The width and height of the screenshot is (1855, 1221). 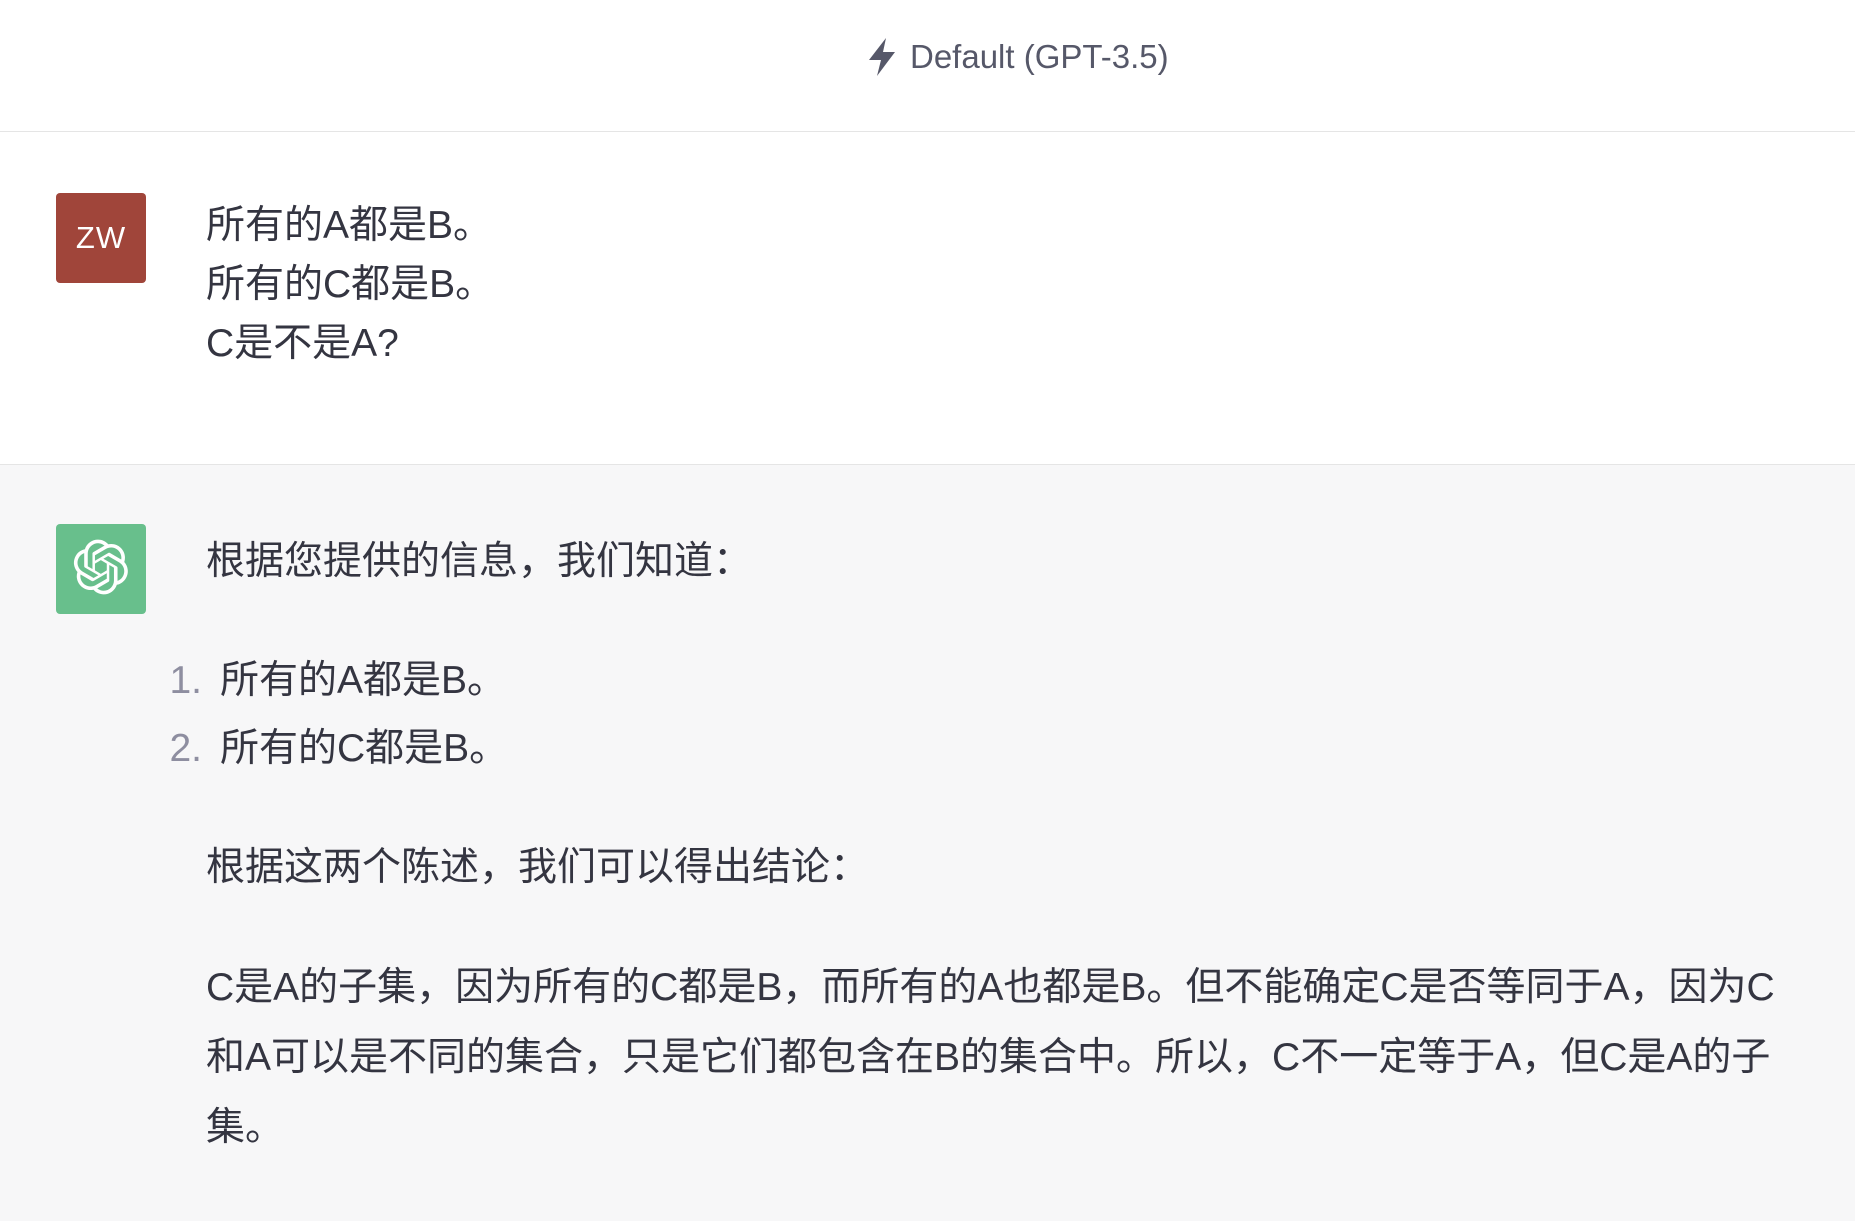 I want to click on user-avatar: ZW, so click(x=101, y=238).